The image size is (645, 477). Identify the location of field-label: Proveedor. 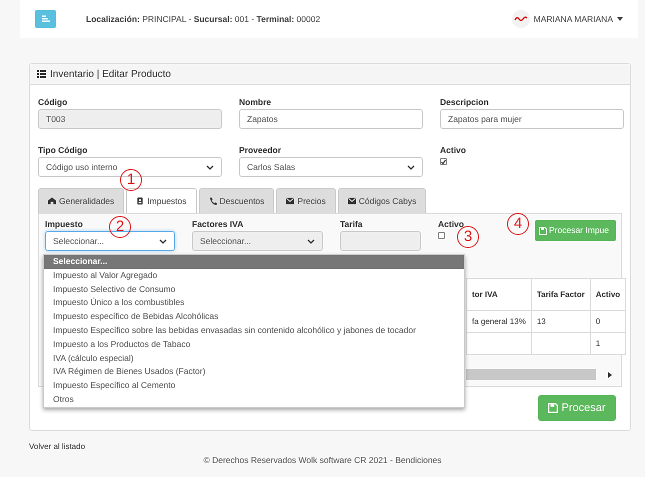
(260, 150).